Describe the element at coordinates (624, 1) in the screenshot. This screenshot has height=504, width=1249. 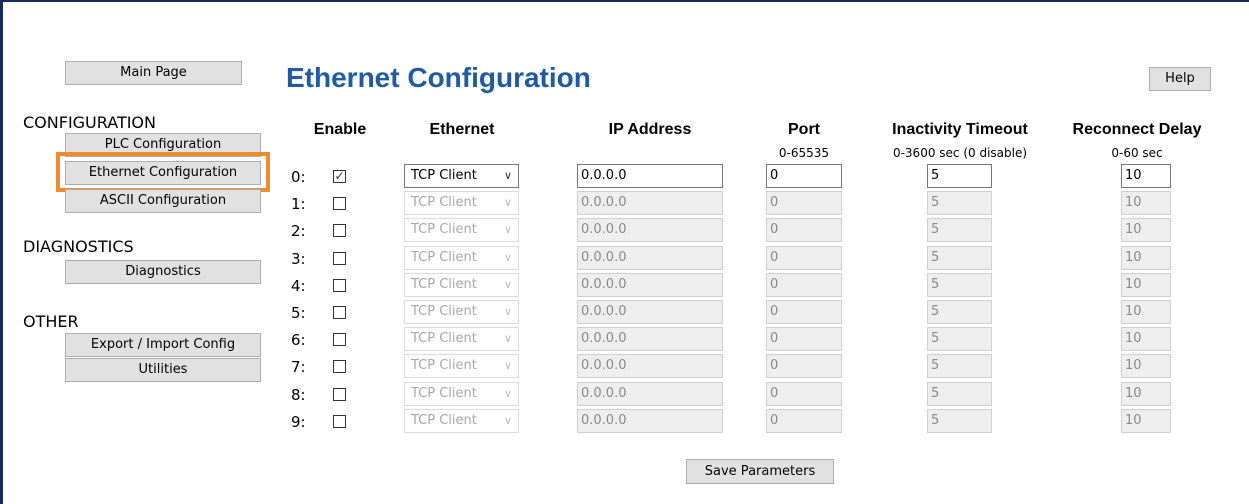
I see `window-top-border` at that location.